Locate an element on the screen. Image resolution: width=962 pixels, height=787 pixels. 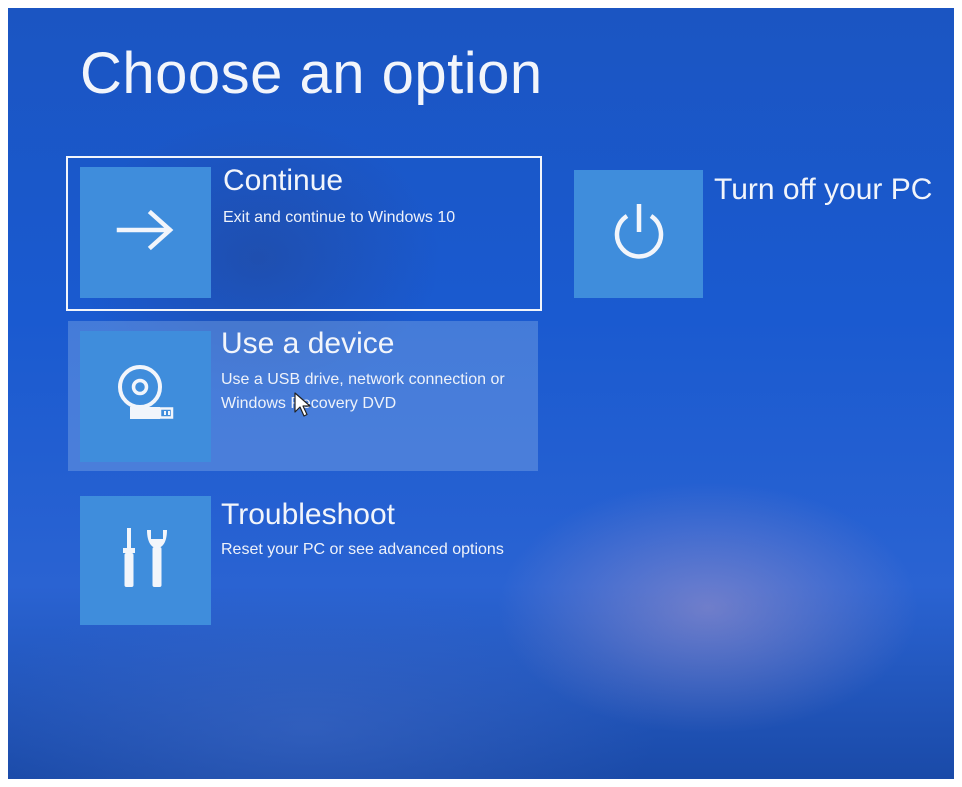
use-device-title: Use a device is located at coordinates (308, 343).